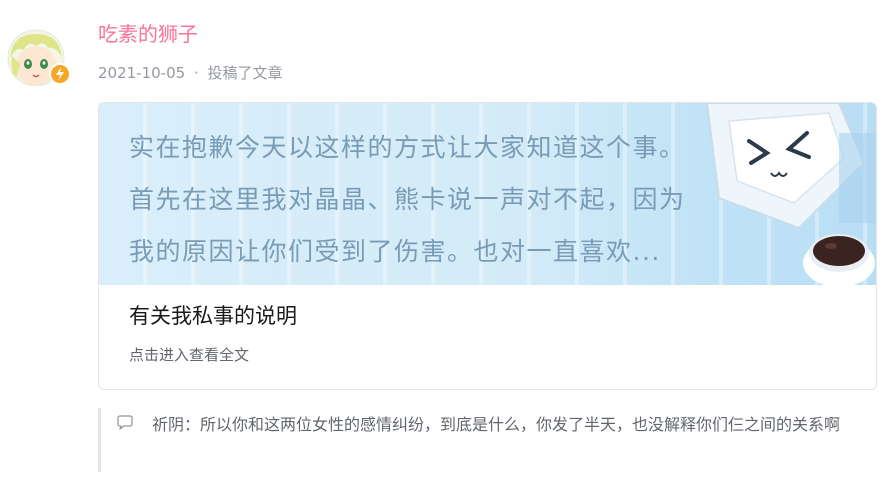  What do you see at coordinates (790, 194) in the screenshot?
I see `tv-mascot-and-coffee-illustration` at bounding box center [790, 194].